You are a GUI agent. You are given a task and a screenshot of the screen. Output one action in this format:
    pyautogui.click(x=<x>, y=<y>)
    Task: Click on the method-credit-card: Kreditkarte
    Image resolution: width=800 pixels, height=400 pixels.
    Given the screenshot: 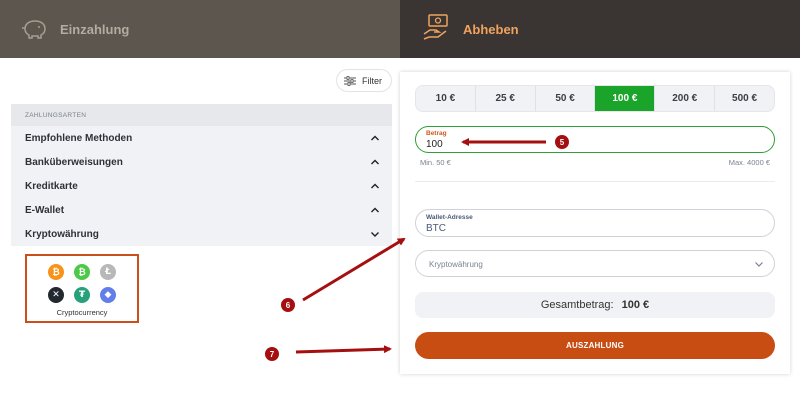 What is the action you would take?
    pyautogui.click(x=201, y=186)
    